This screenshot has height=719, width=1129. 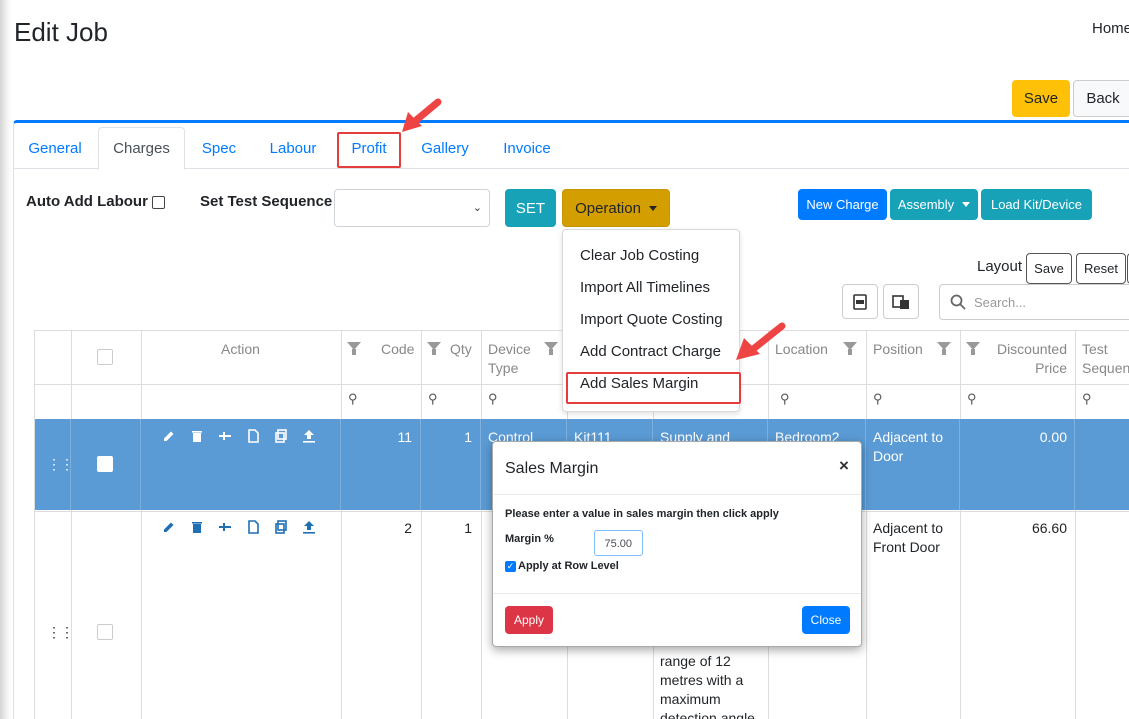 I want to click on menu-item-import-quote-costing: Import Quote Costing, so click(x=651, y=319).